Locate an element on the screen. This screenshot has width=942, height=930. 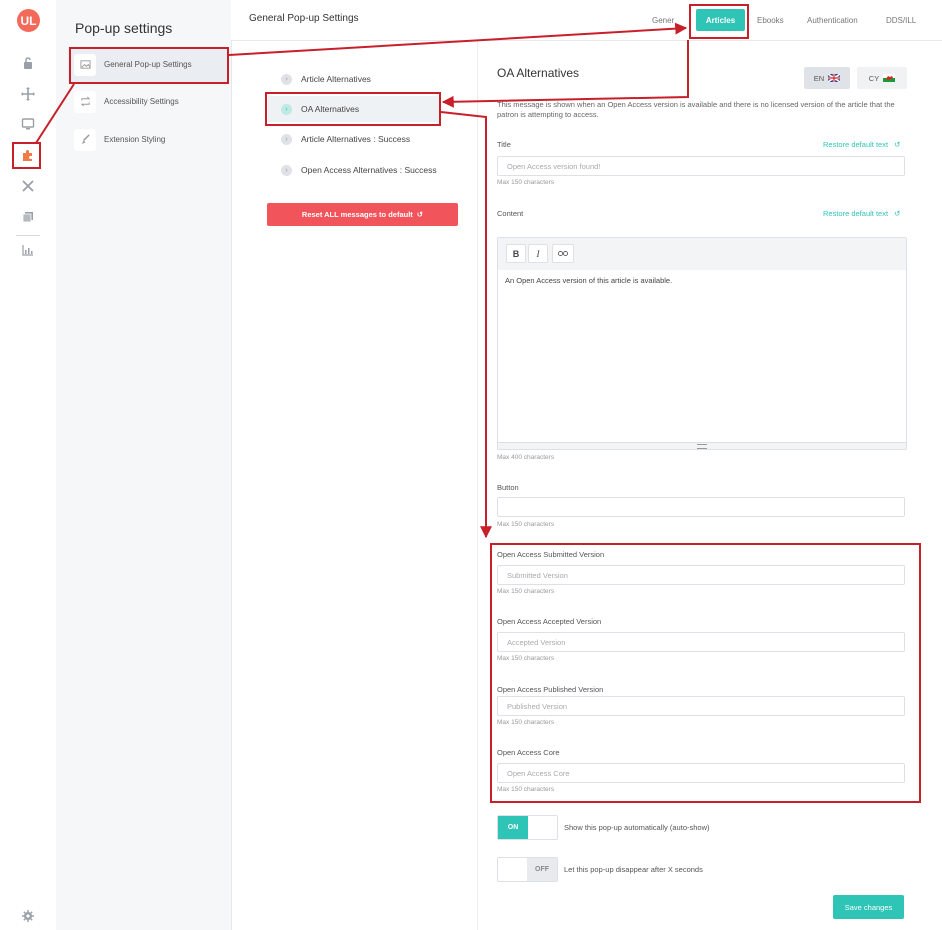
arrow-oa-to-fields is located at coordinates (466, 325).